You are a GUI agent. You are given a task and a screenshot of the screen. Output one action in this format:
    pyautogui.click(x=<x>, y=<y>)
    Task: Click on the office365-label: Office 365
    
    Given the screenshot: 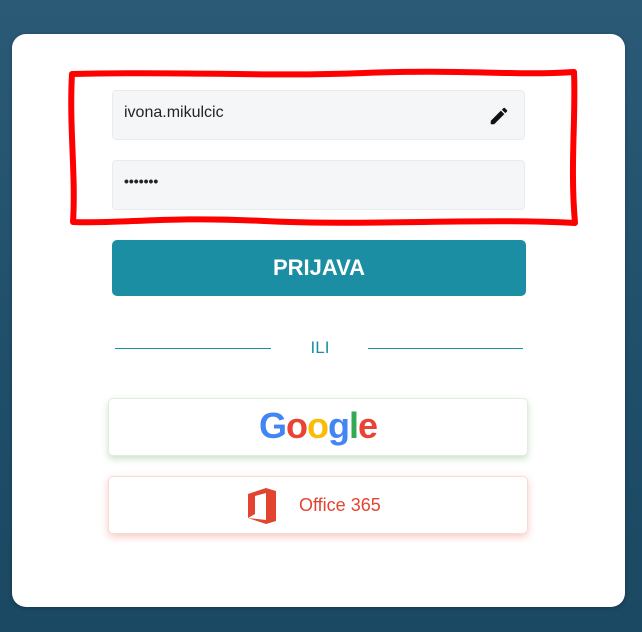 What is the action you would take?
    pyautogui.click(x=340, y=505)
    